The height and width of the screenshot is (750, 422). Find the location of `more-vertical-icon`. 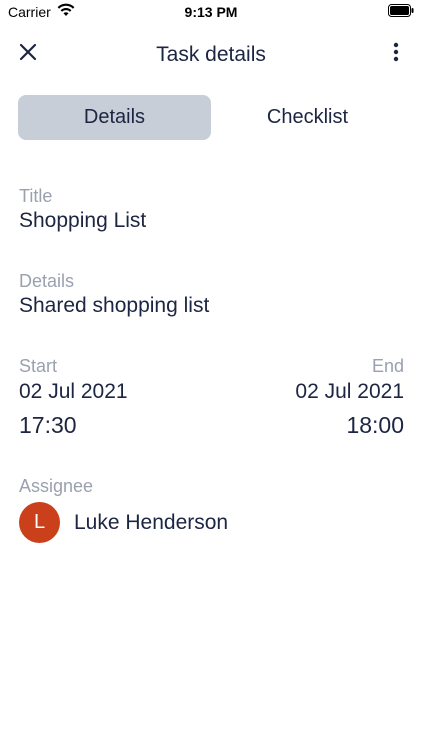

more-vertical-icon is located at coordinates (396, 54).